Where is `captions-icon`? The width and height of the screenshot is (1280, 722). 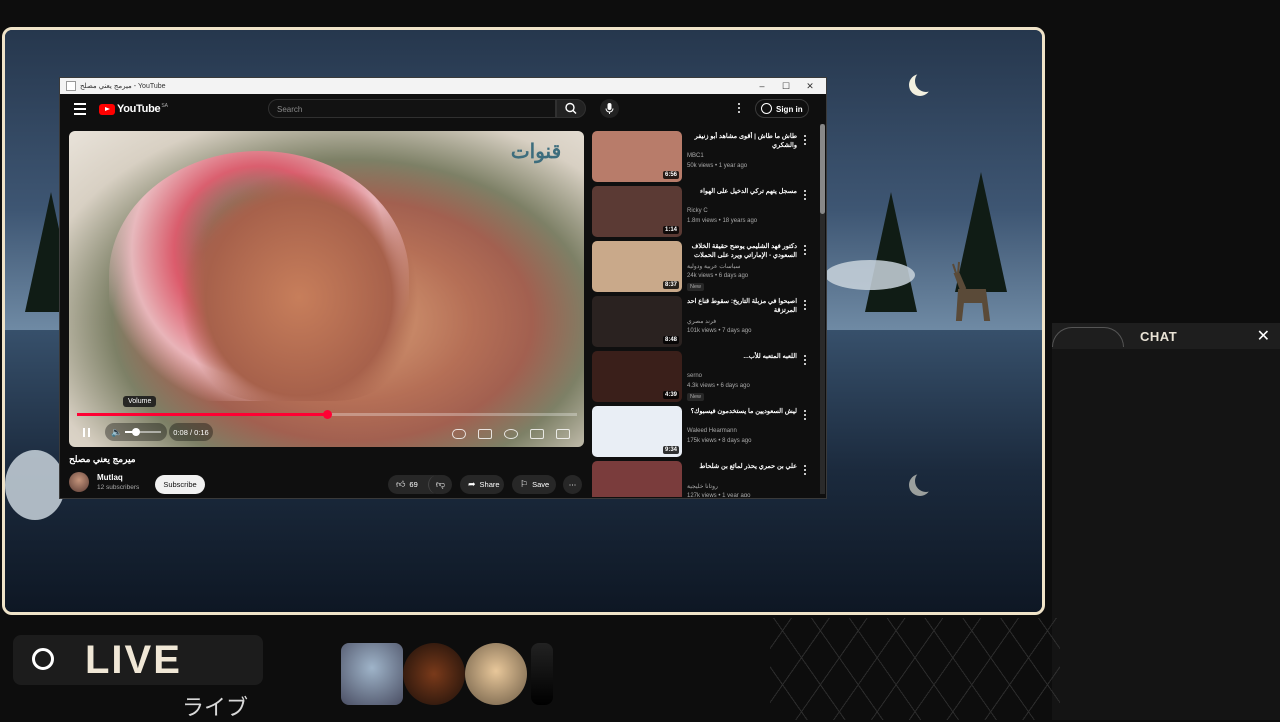
captions-icon is located at coordinates (485, 434).